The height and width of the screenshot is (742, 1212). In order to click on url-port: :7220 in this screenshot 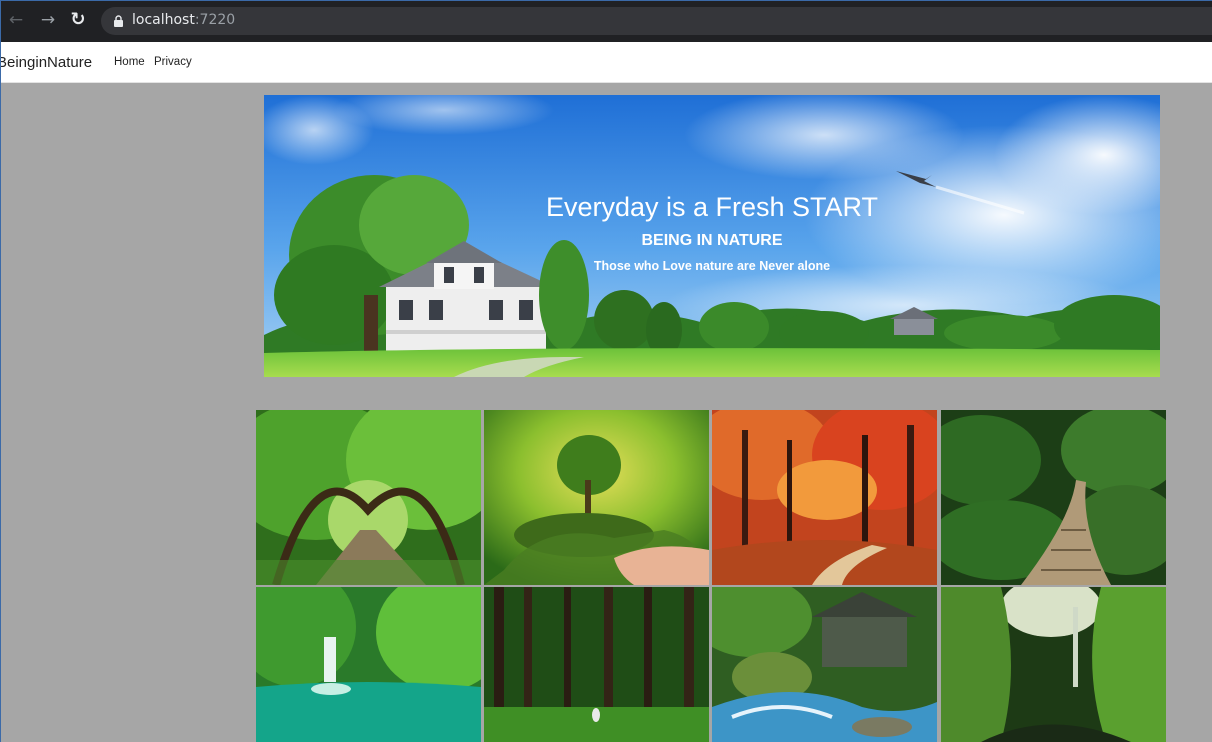, I will do `click(215, 20)`.